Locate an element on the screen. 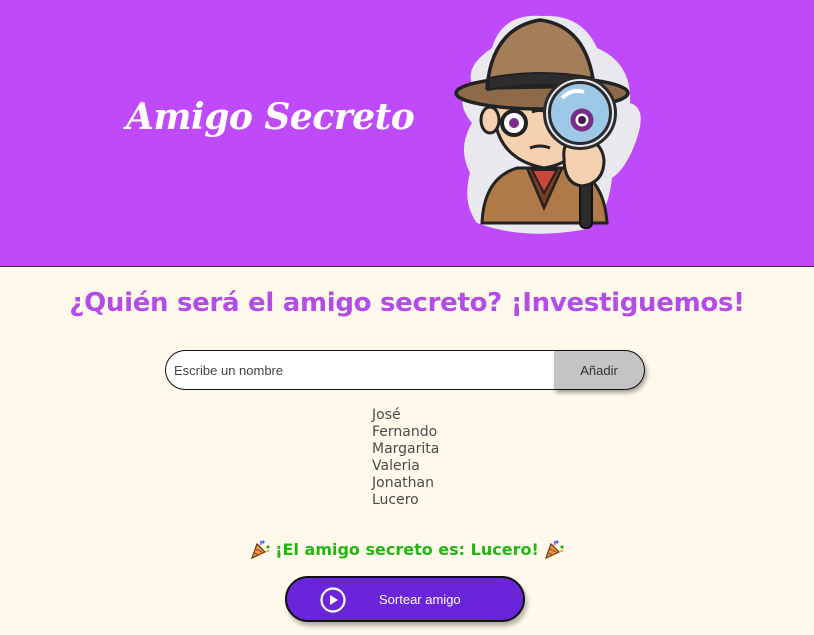 The image size is (814, 635). result-text: ¡El amigo secreto es: Lucero! is located at coordinates (407, 549).